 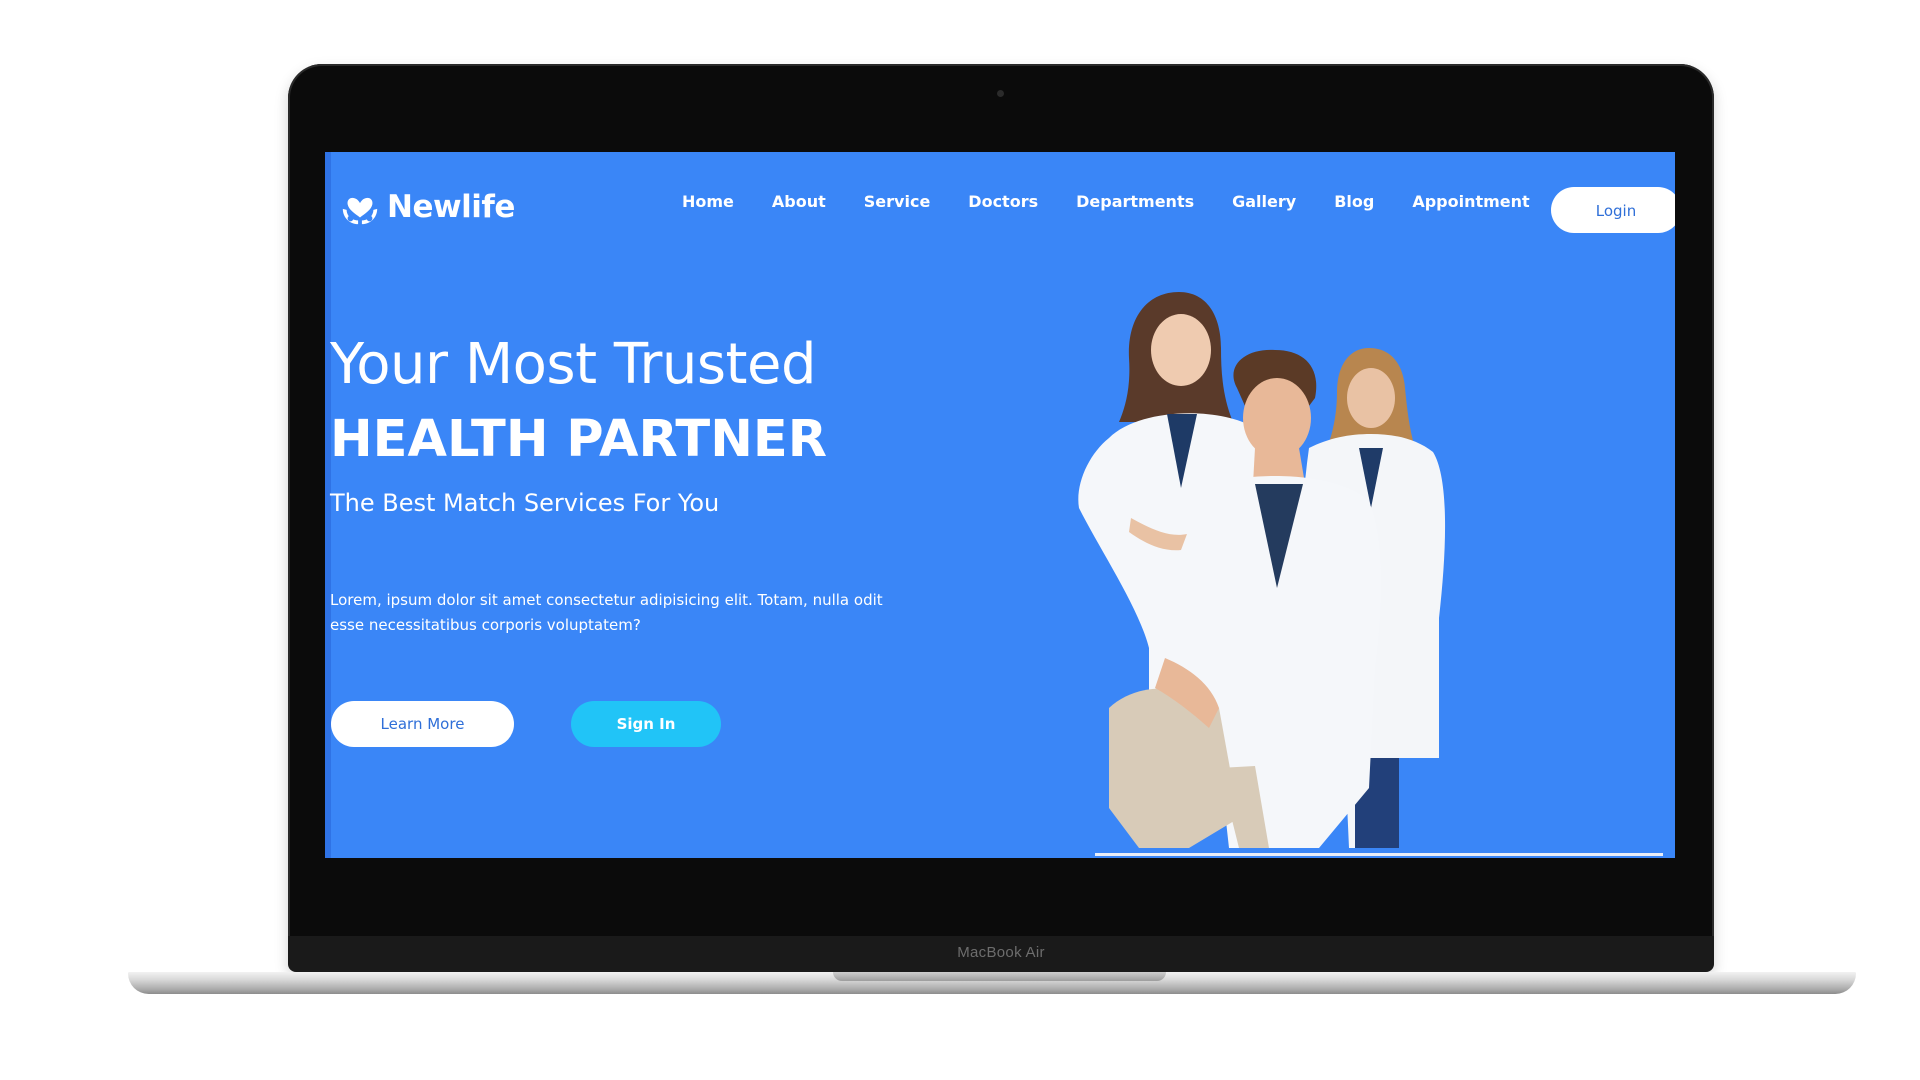 I want to click on nav-home: Home, so click(x=708, y=202).